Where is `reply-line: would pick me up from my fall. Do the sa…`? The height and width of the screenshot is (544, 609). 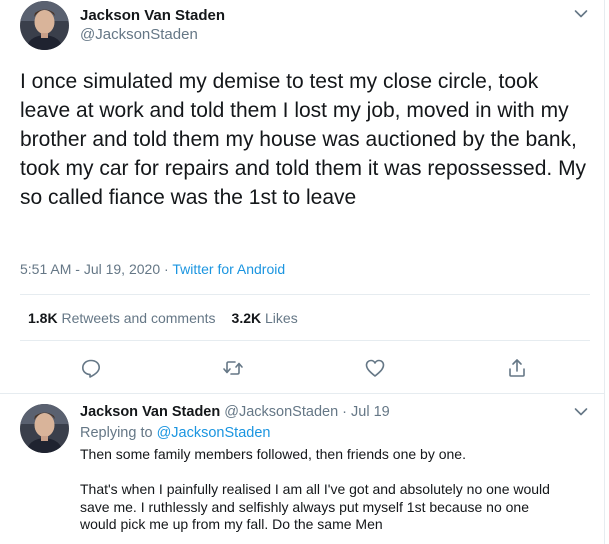
reply-line: would pick me up from my fall. Do the sa… is located at coordinates (231, 524).